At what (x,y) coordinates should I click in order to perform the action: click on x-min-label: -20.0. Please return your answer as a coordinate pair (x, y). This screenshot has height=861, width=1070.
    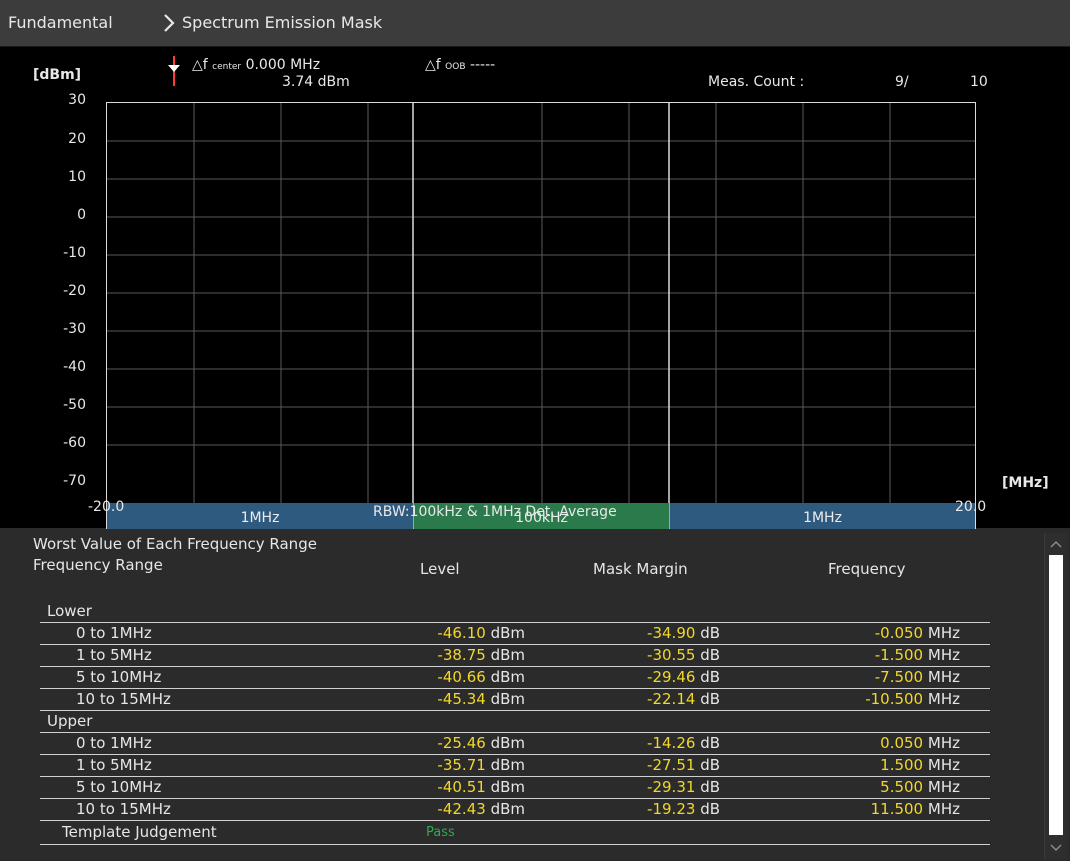
    Looking at the image, I should click on (106, 507).